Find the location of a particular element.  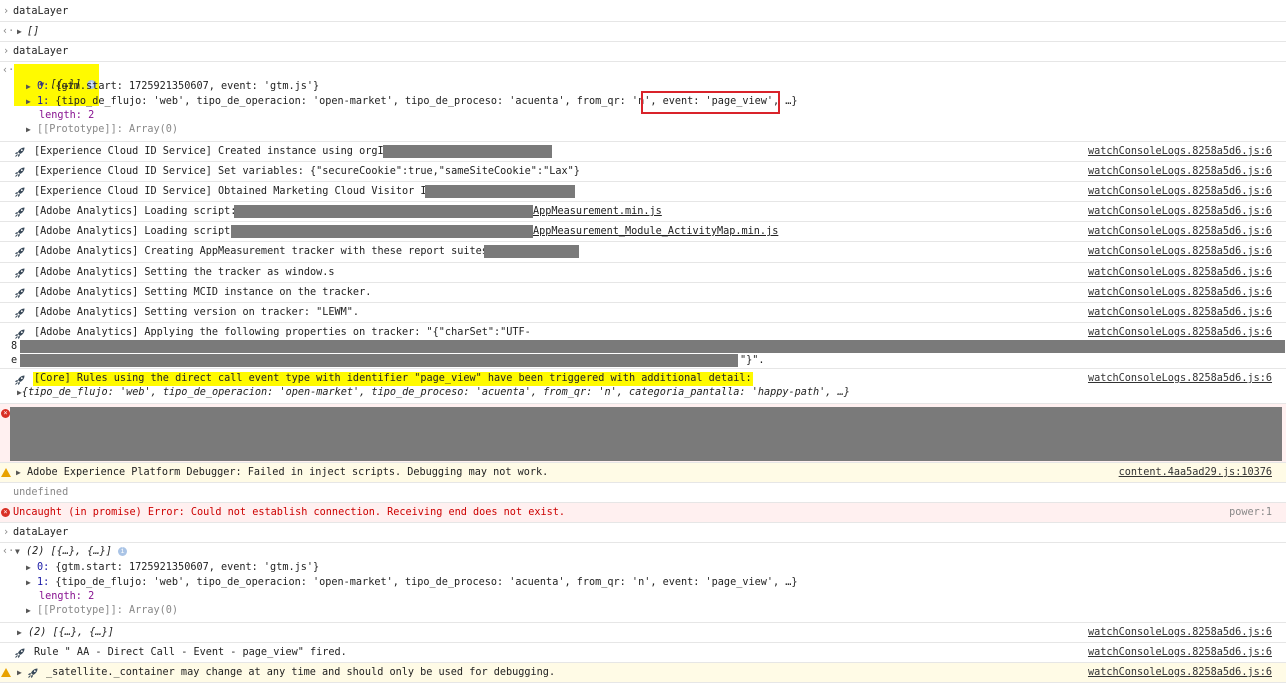

script-link: AppMeasurement.min.js is located at coordinates (597, 212).